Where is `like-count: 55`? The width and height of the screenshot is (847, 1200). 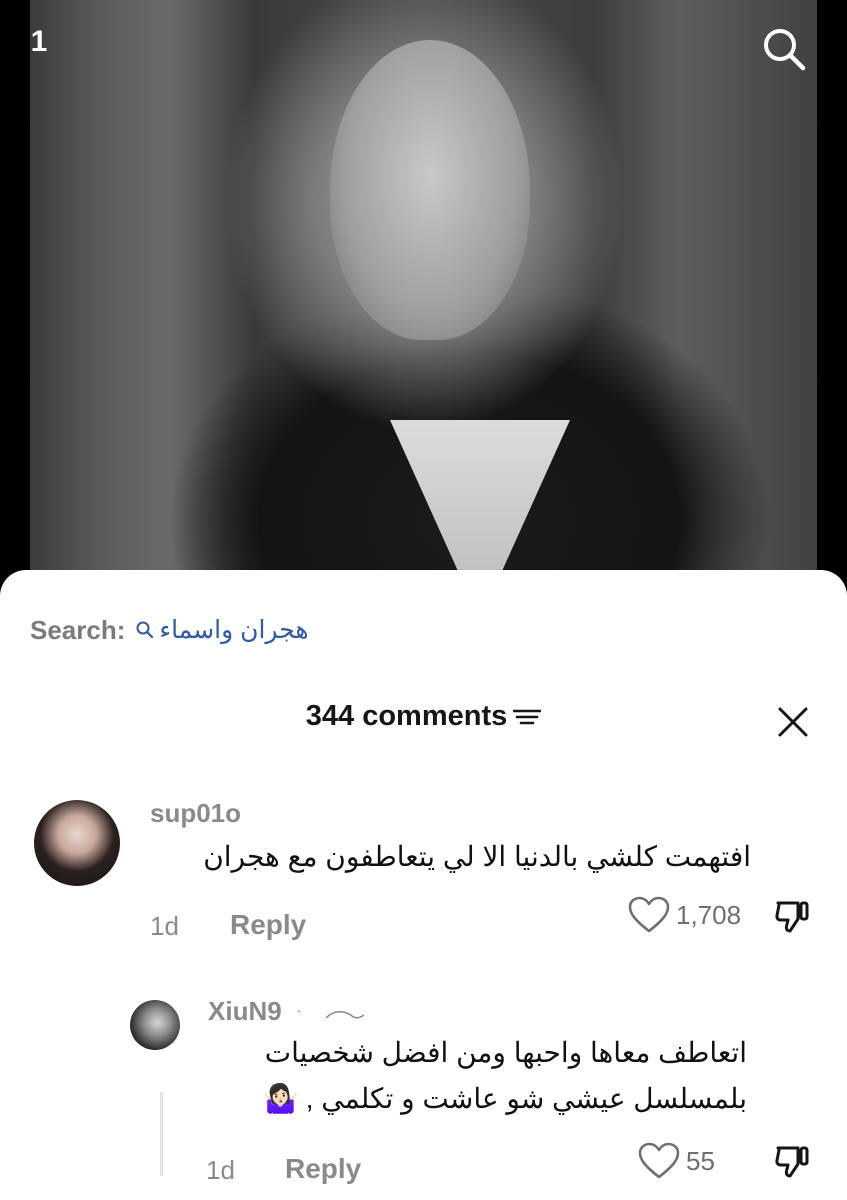 like-count: 55 is located at coordinates (700, 1160).